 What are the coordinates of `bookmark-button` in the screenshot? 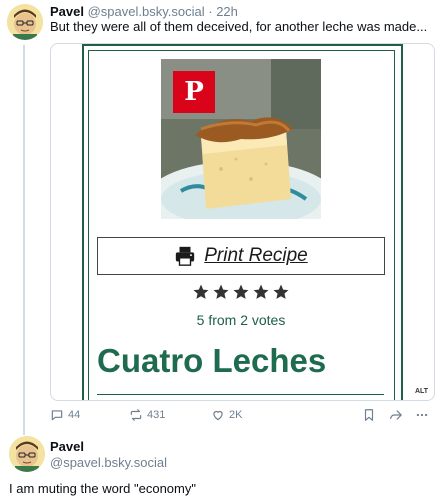 It's located at (369, 415).